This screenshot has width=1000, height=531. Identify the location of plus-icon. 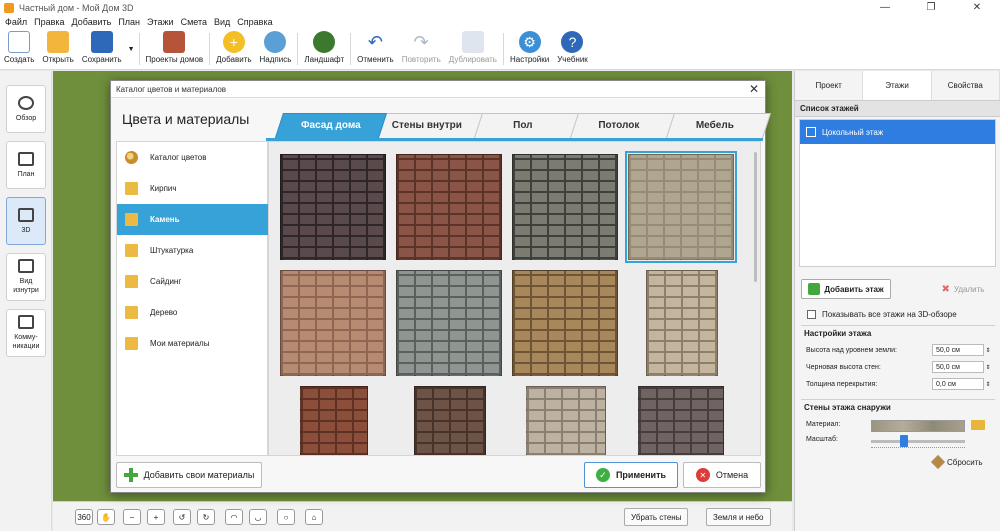
(130, 475).